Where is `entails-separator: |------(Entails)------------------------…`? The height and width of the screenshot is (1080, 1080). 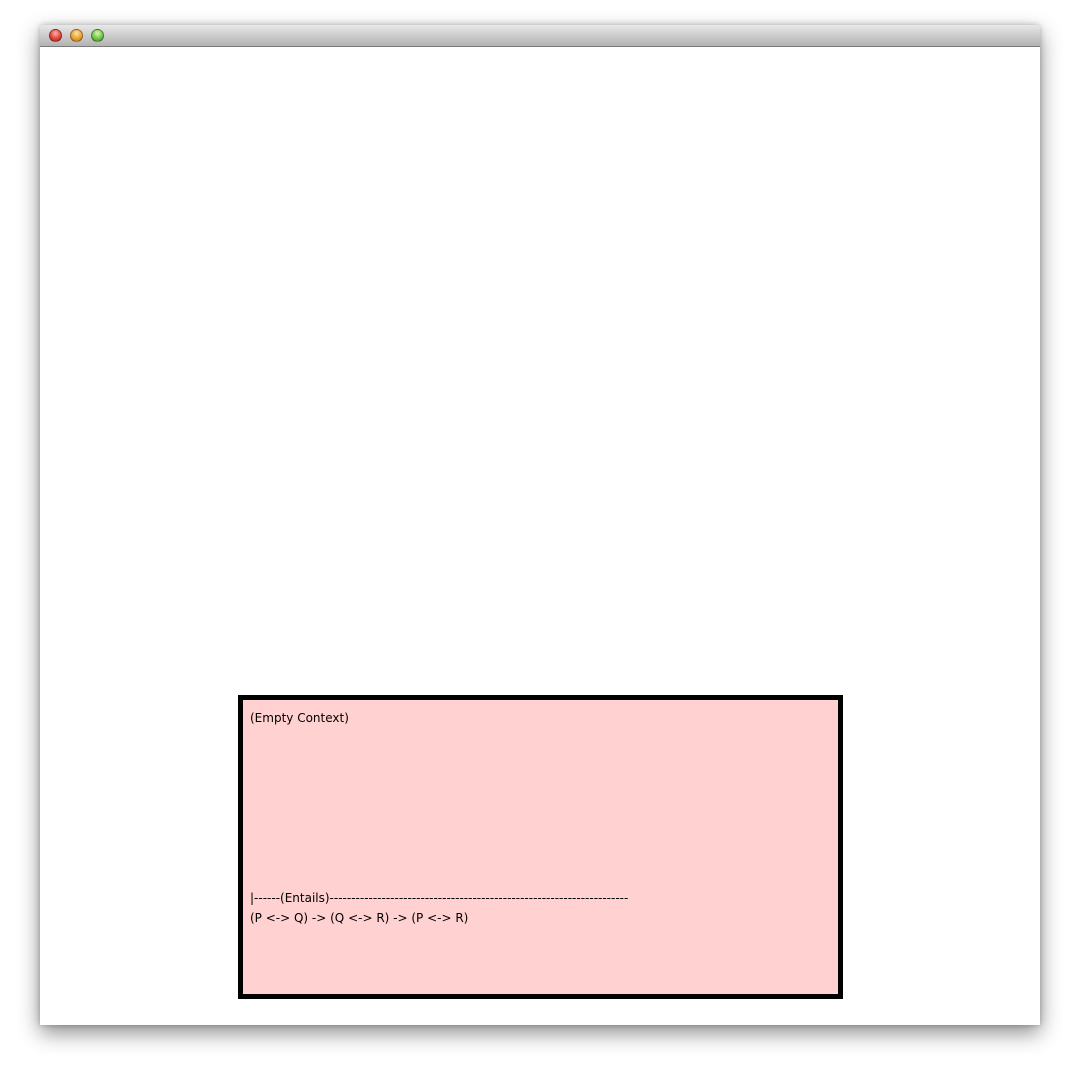
entails-separator: |------(Entails)------------------------… is located at coordinates (439, 898).